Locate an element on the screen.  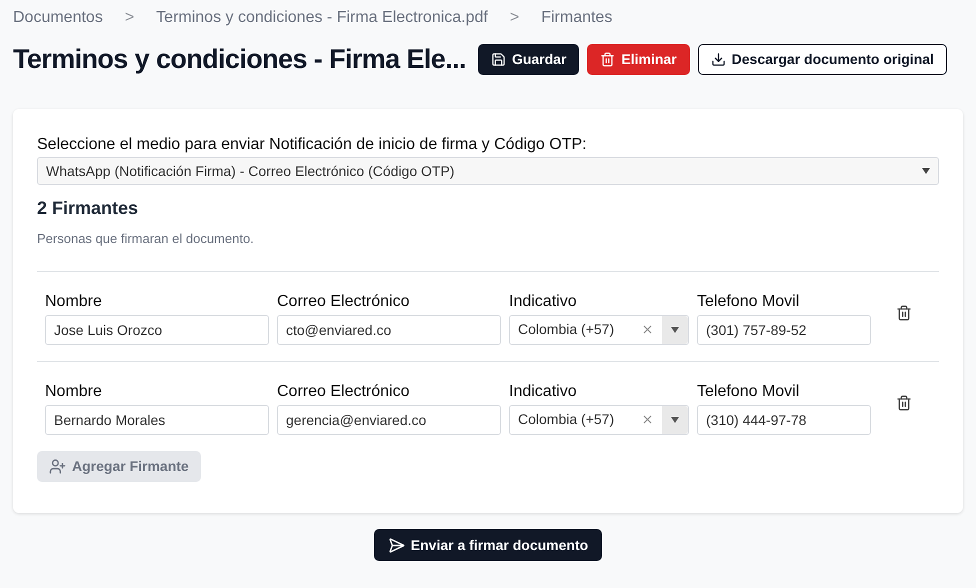
notification-label: Seleccione el medio para enviar Notificación de inicio de firma y Código OTP: is located at coordinates (312, 145).